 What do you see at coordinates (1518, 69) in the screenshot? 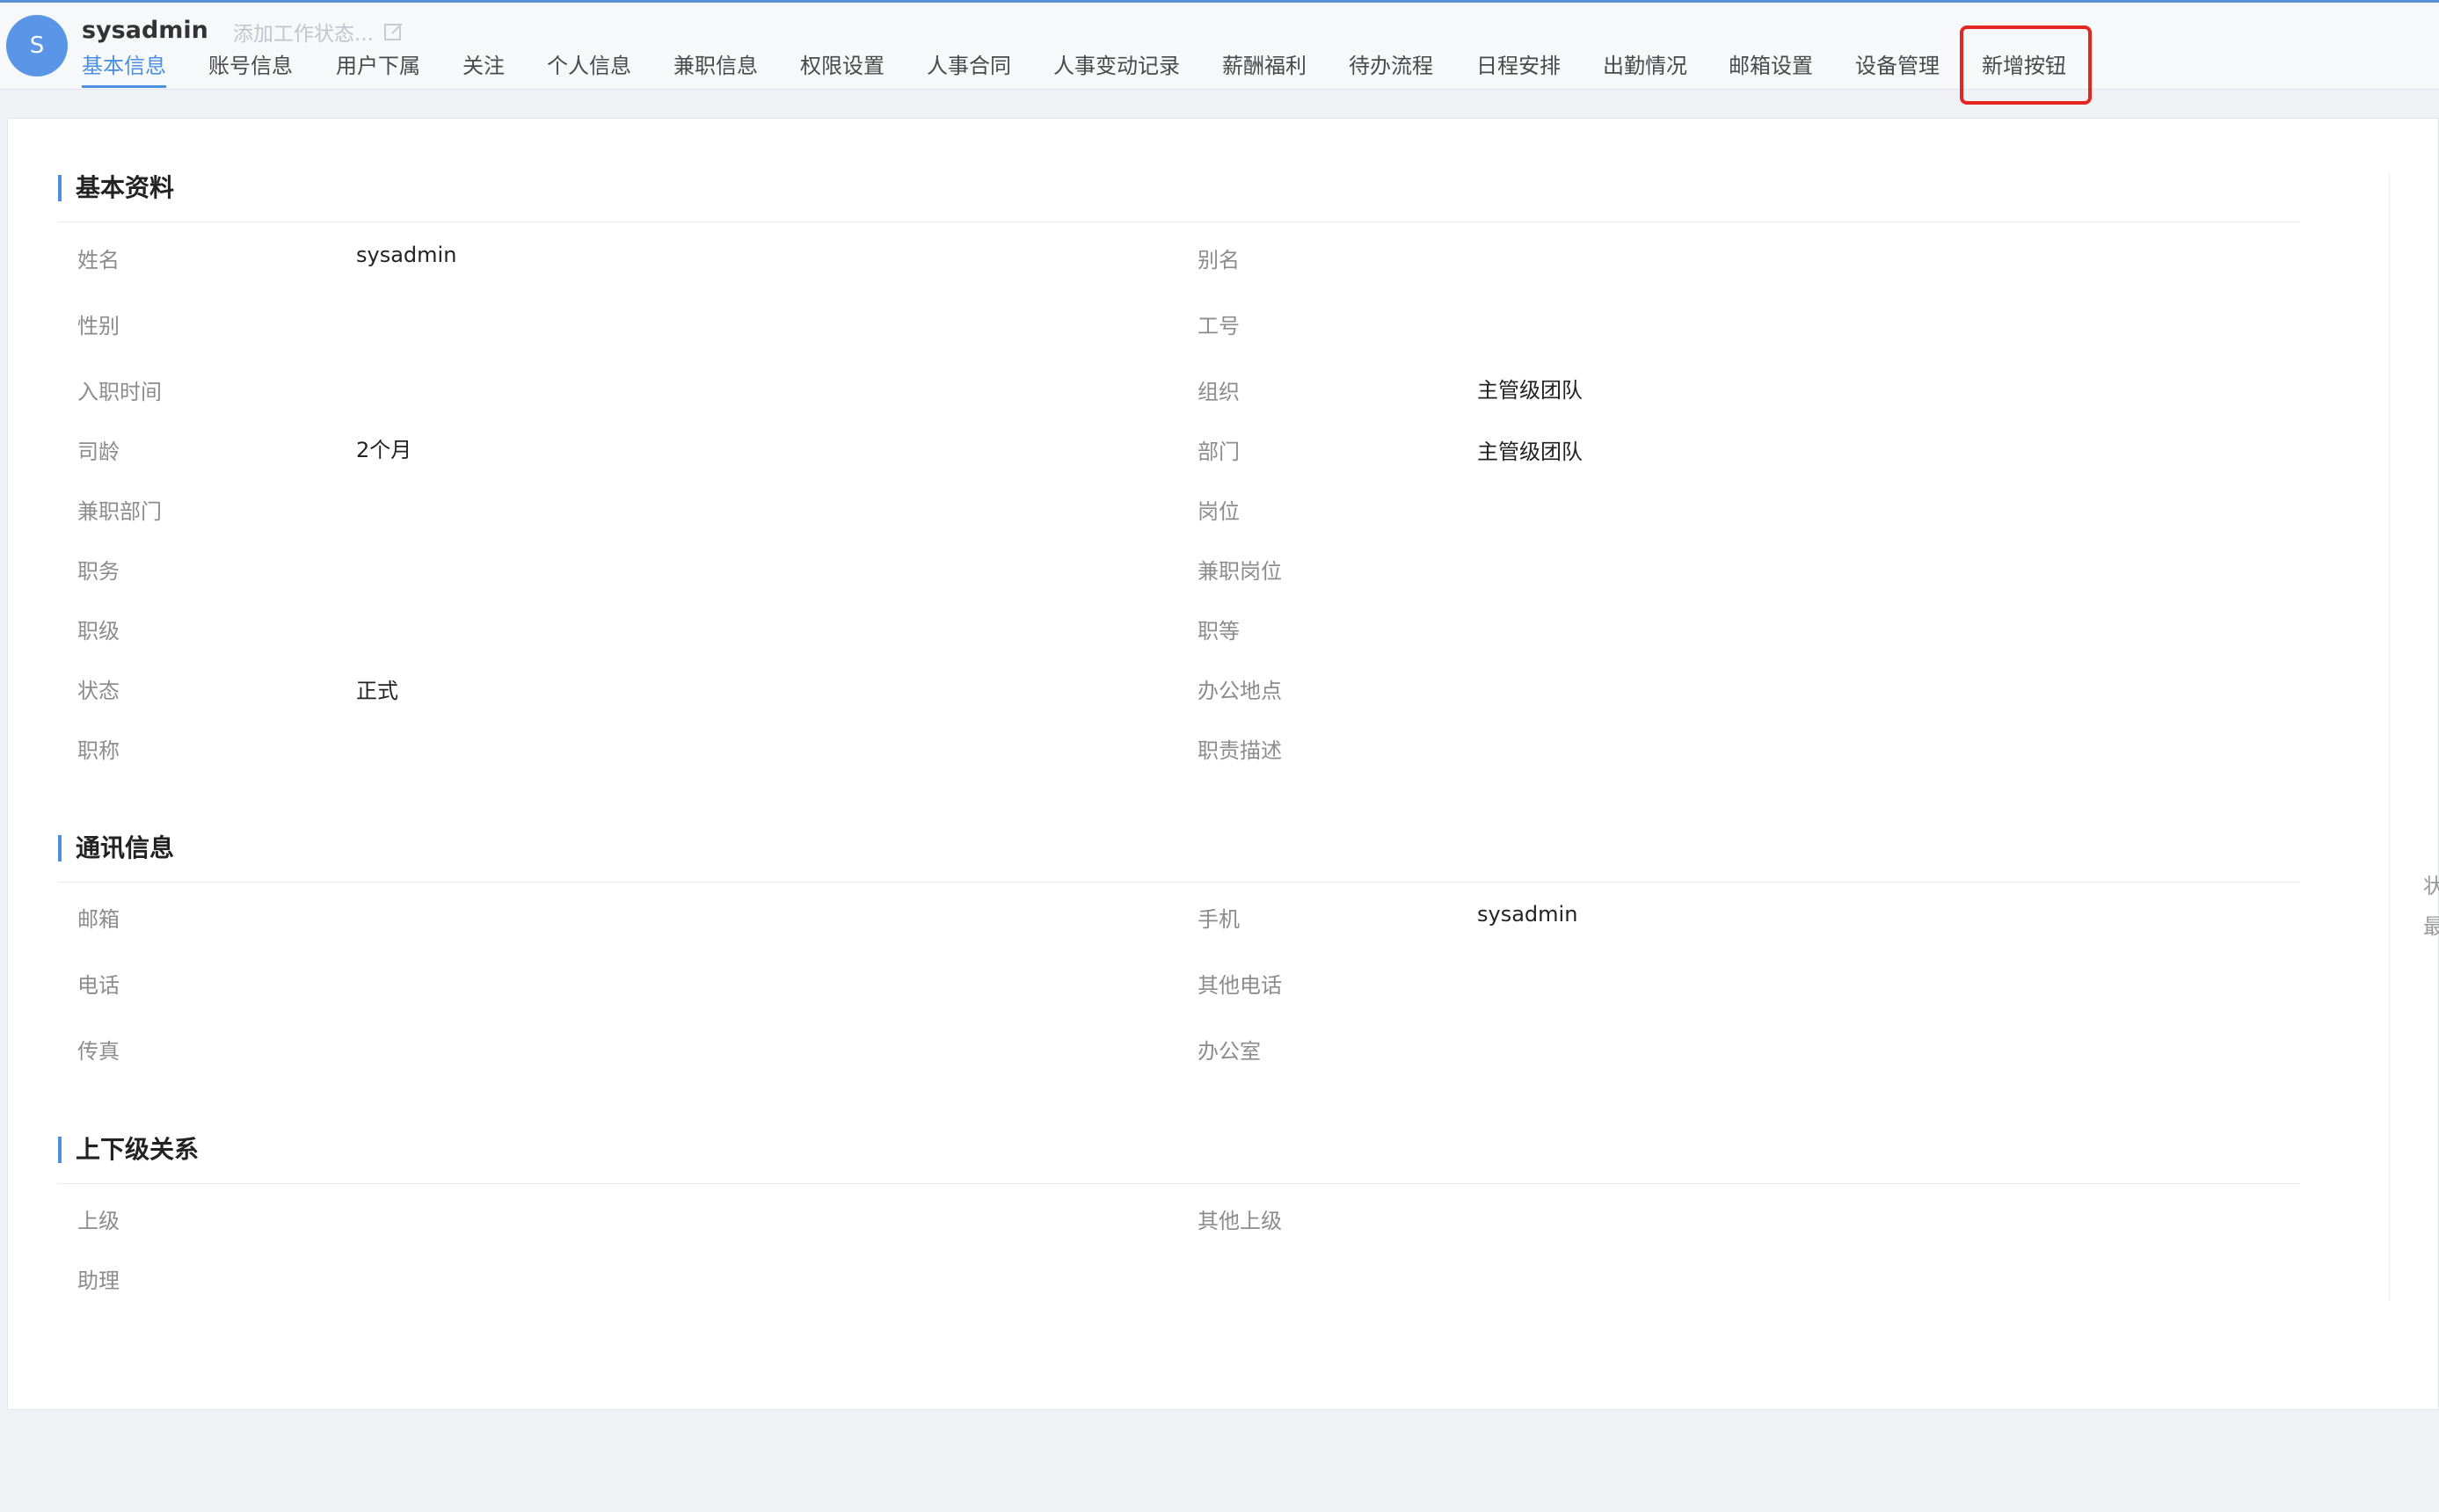
I see `tab-schedule: 日程安排` at bounding box center [1518, 69].